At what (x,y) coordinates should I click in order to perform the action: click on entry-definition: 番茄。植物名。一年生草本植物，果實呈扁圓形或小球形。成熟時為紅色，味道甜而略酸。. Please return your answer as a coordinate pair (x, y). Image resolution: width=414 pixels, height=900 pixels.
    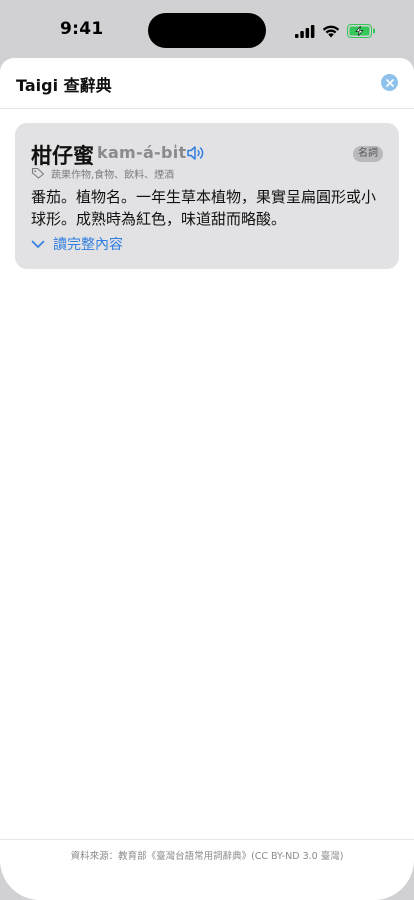
    Looking at the image, I should click on (204, 208).